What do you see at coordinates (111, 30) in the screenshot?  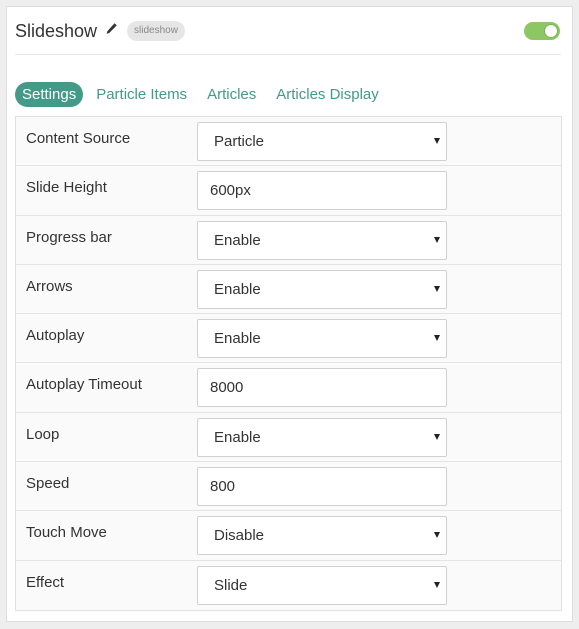 I see `pencil-icon` at bounding box center [111, 30].